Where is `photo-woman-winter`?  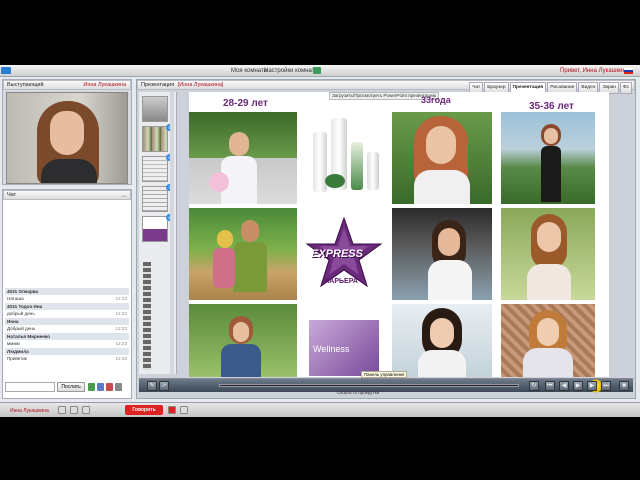
photo-woman-winter is located at coordinates (442, 340).